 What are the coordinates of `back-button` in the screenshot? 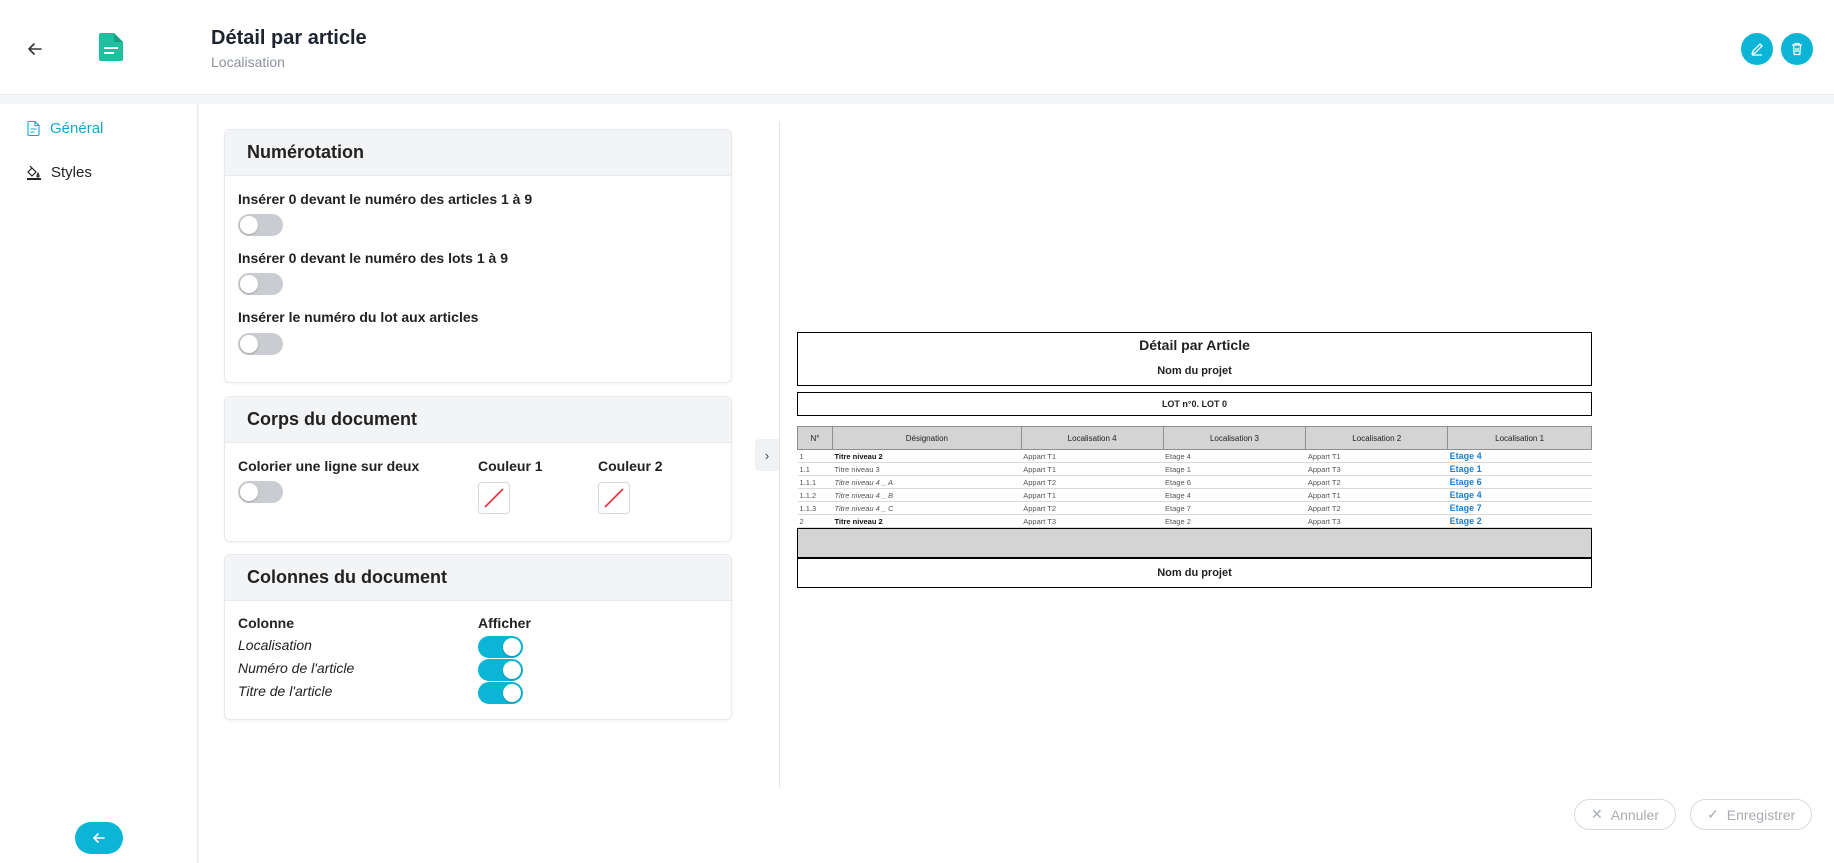 It's located at (35, 49).